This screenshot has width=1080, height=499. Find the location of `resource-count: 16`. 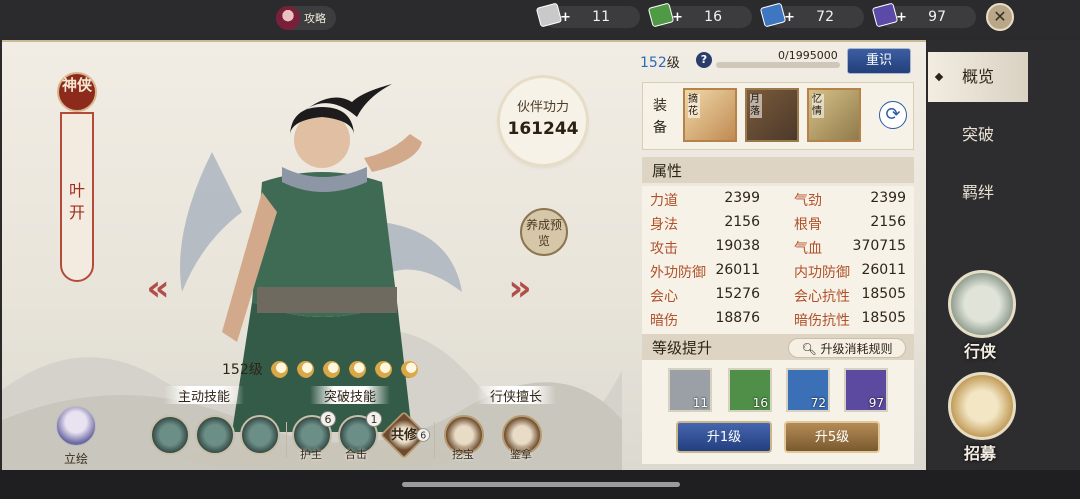

resource-count: 16 is located at coordinates (713, 17).